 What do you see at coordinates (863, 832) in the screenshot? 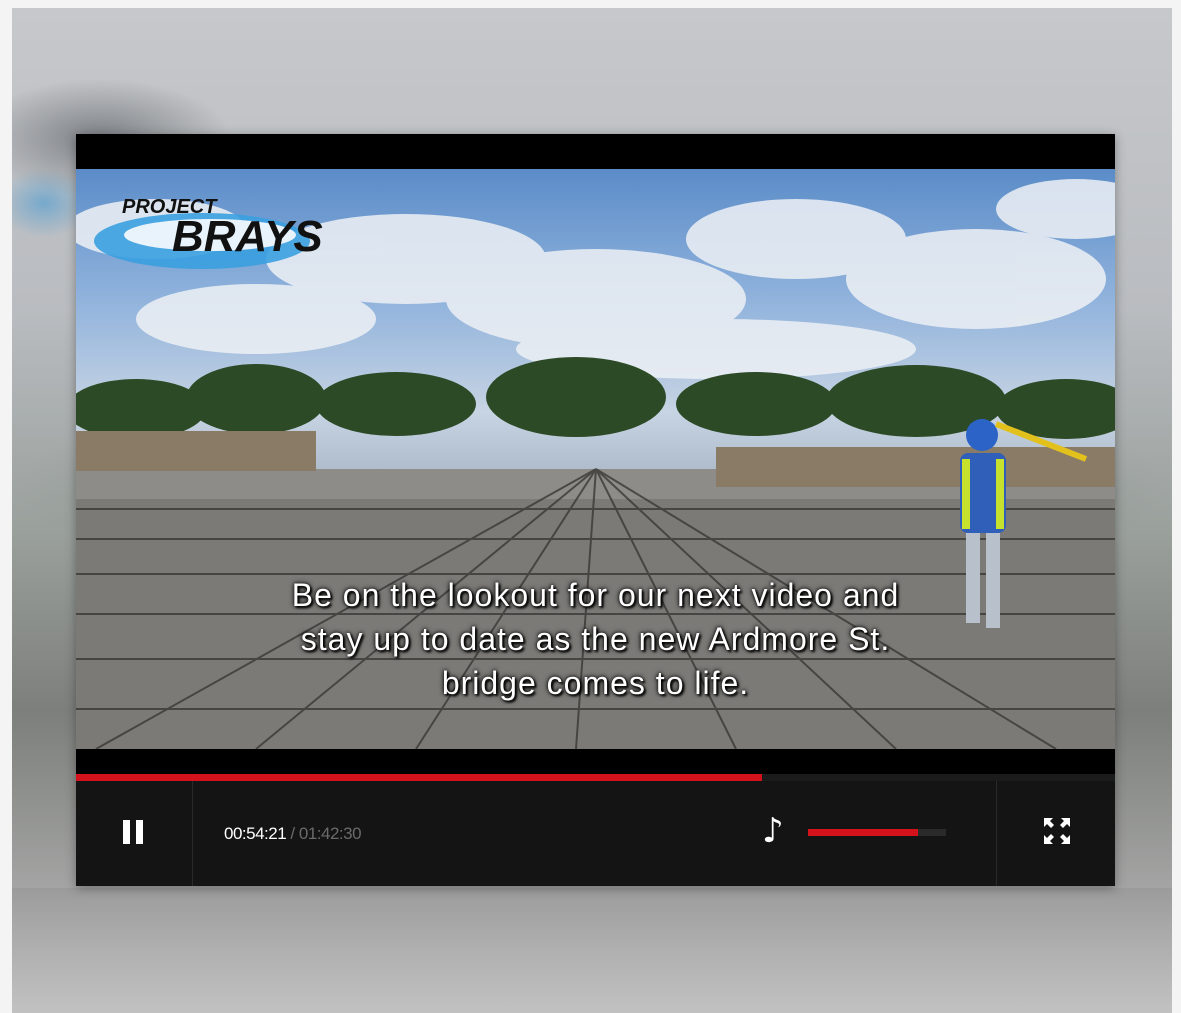
I see `volume-level` at bounding box center [863, 832].